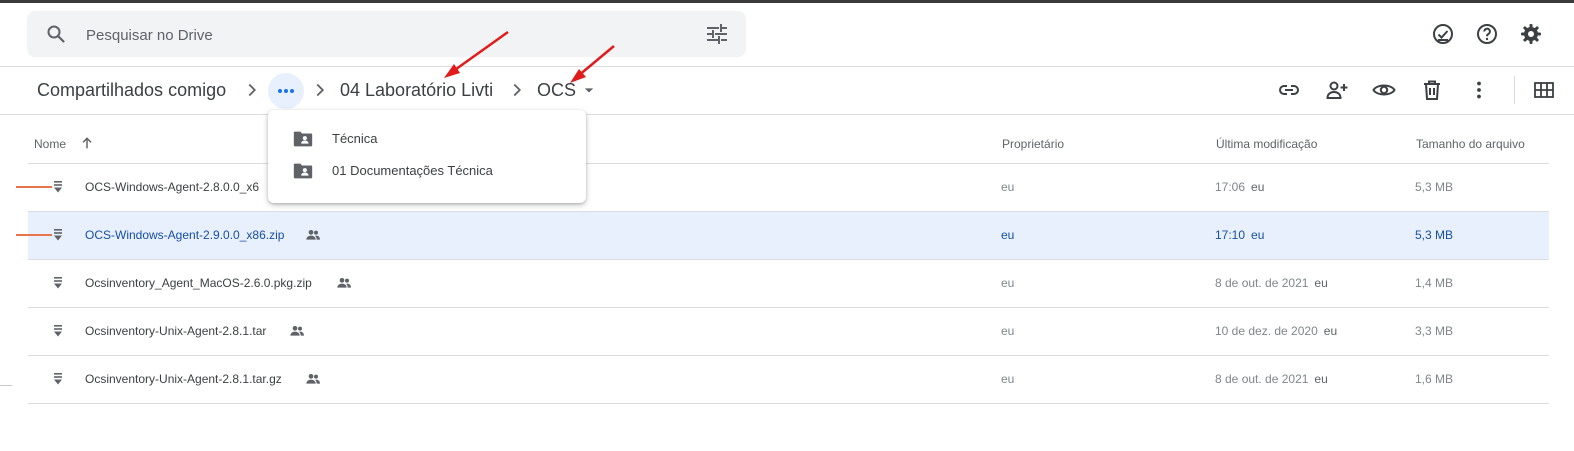  I want to click on more-vert-icon, so click(1479, 90).